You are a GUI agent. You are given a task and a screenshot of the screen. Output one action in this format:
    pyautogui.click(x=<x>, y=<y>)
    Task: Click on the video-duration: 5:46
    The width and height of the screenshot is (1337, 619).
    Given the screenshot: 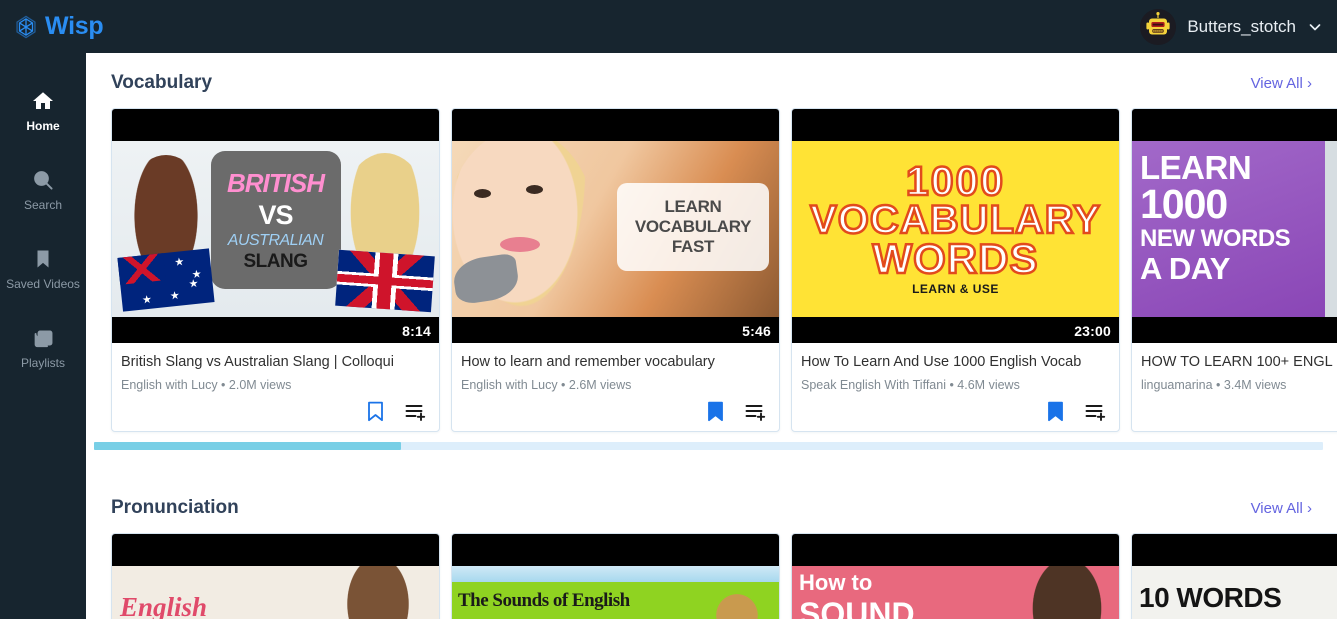 What is the action you would take?
    pyautogui.click(x=756, y=331)
    